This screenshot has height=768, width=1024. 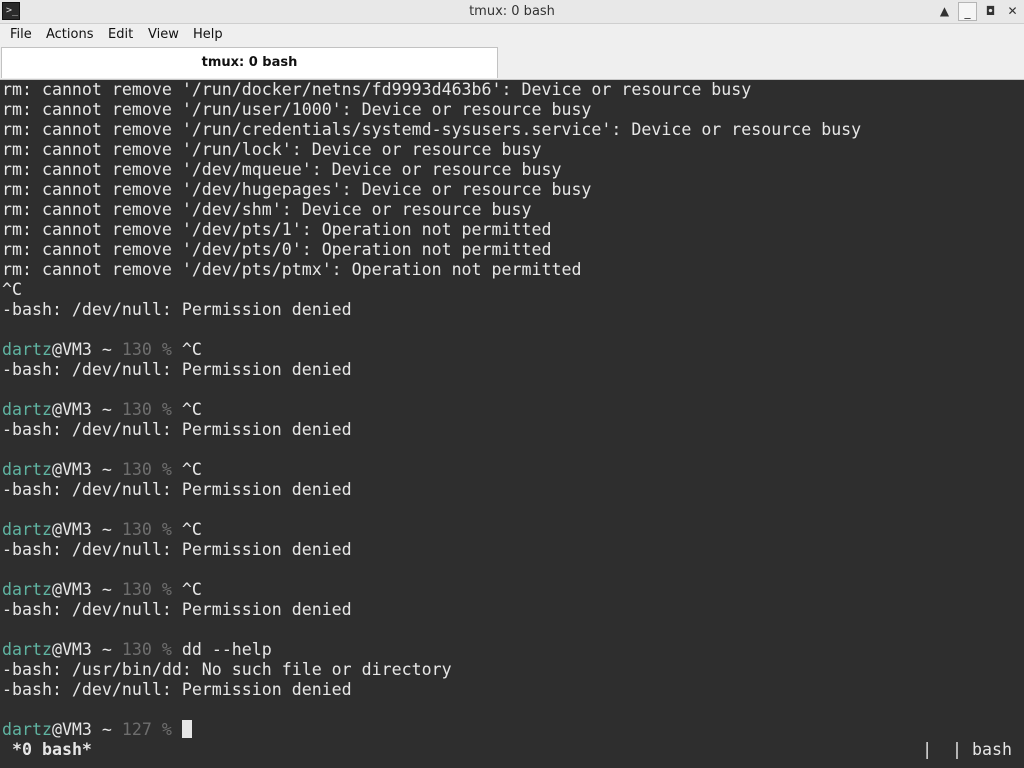 I want to click on menu-help: Help, so click(x=208, y=35).